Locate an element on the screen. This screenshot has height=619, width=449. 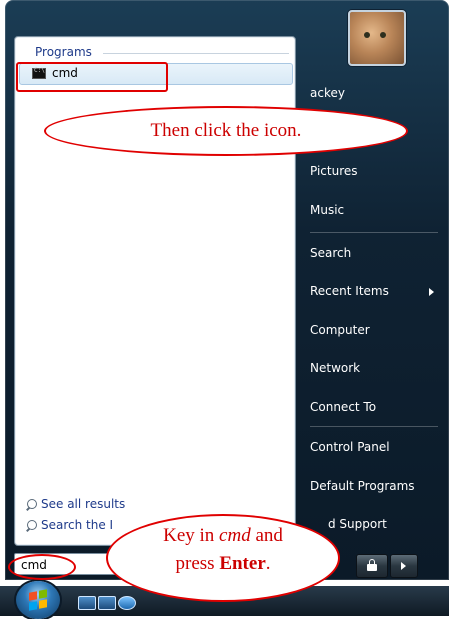
right-item-user: ackey is located at coordinates (375, 97).